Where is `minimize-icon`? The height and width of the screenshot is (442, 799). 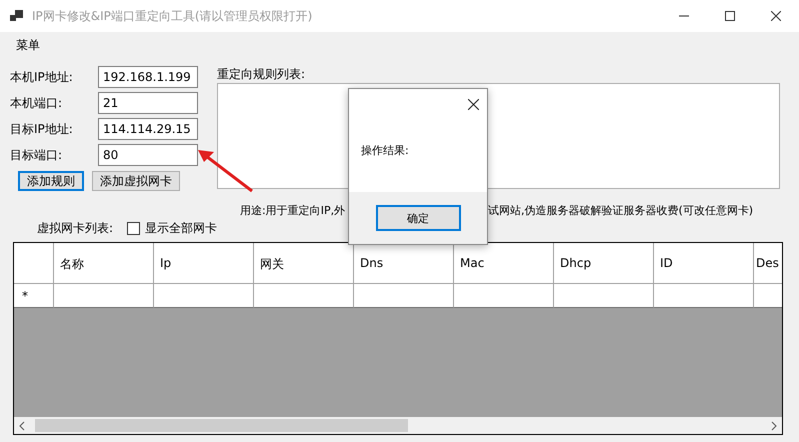
minimize-icon is located at coordinates (684, 16).